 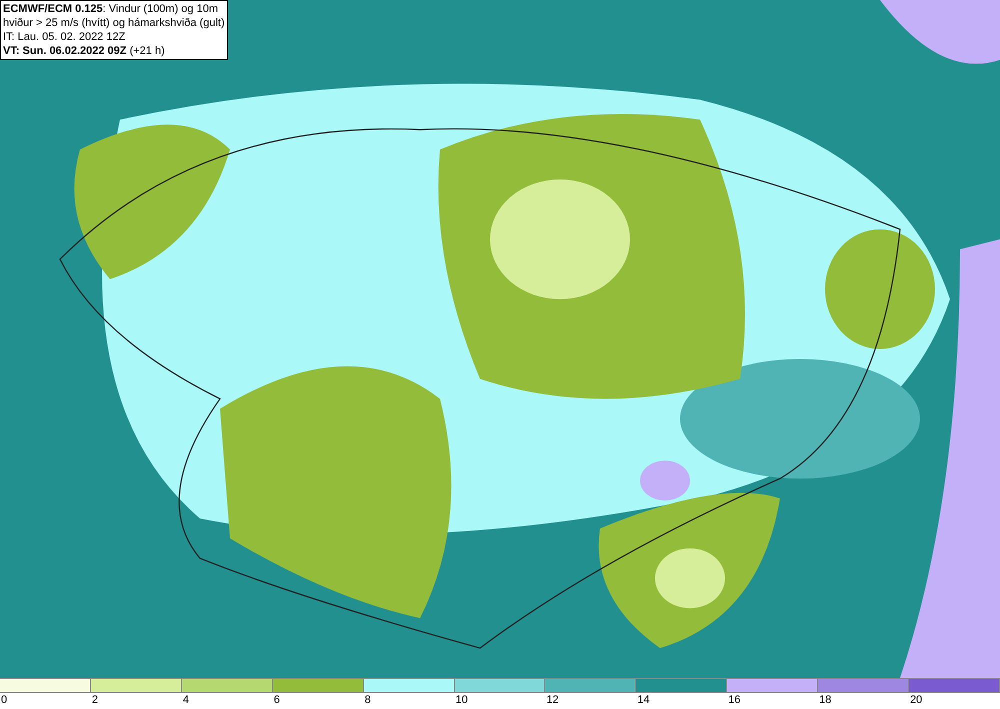 What do you see at coordinates (552, 700) in the screenshot?
I see `legend-label: 12` at bounding box center [552, 700].